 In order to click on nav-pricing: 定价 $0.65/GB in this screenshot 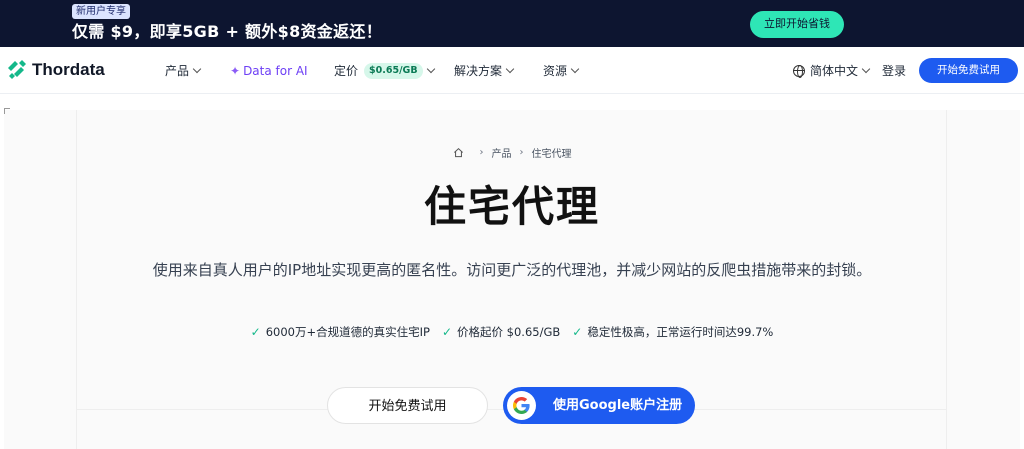, I will do `click(384, 71)`.